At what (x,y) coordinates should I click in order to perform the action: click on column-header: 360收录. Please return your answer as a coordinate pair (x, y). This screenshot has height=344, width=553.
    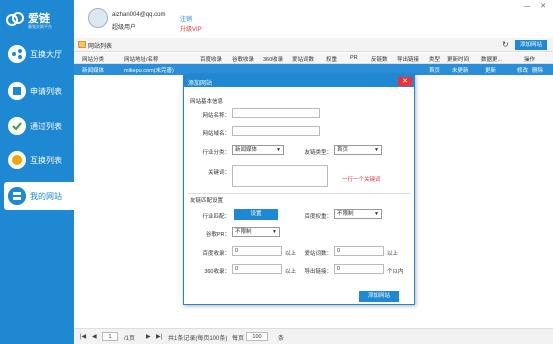
    Looking at the image, I should click on (273, 59).